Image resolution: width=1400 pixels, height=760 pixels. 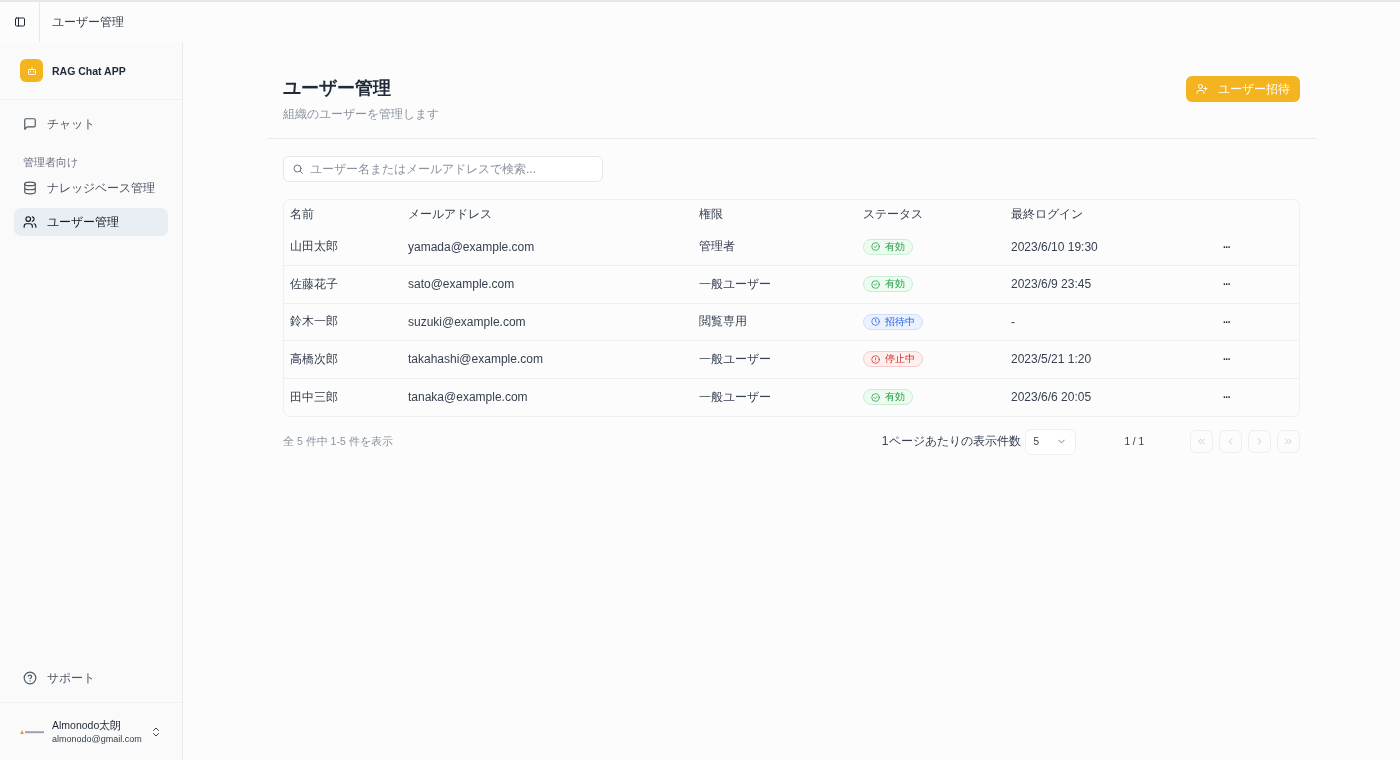 What do you see at coordinates (1050, 441) in the screenshot?
I see `per-page-select: 5` at bounding box center [1050, 441].